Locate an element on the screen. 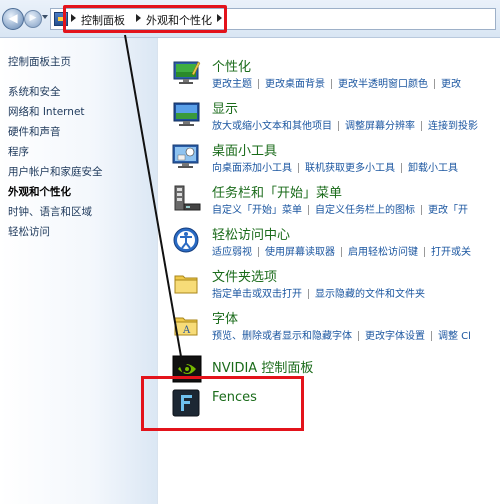  svg-text: A is located at coordinates (186, 330).